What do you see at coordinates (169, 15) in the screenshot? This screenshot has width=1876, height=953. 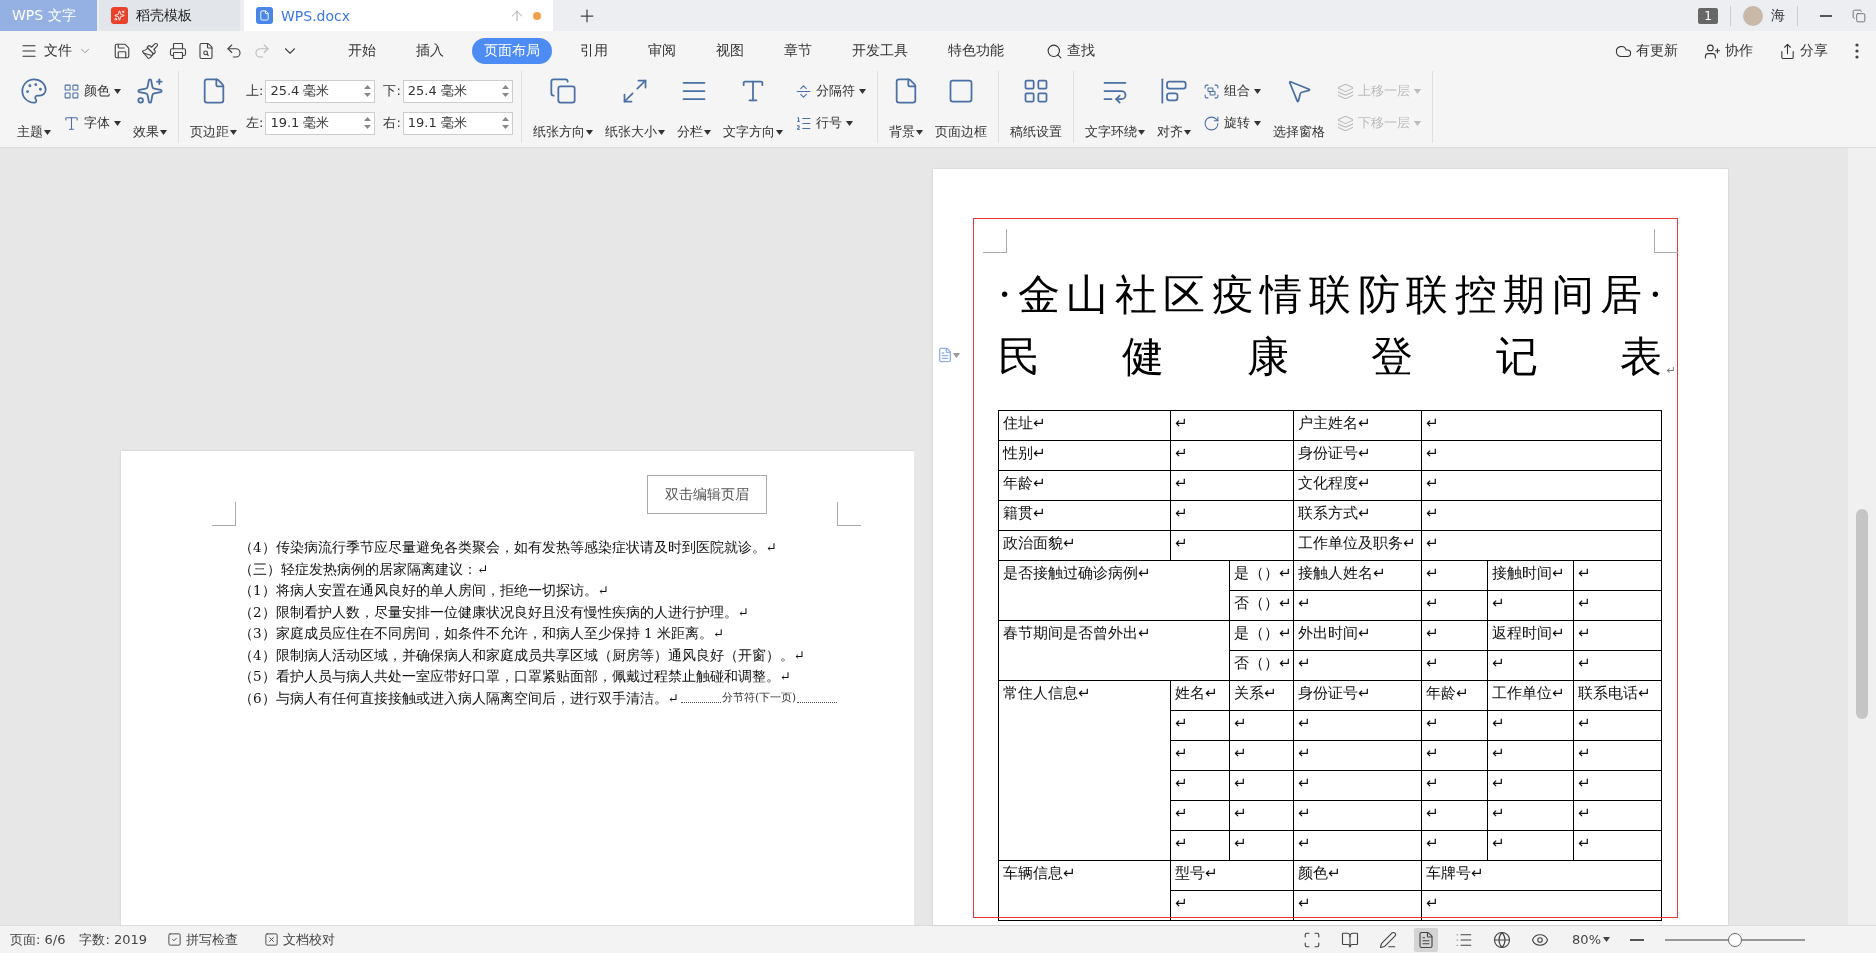 I see `title-tab: 稻壳模板` at bounding box center [169, 15].